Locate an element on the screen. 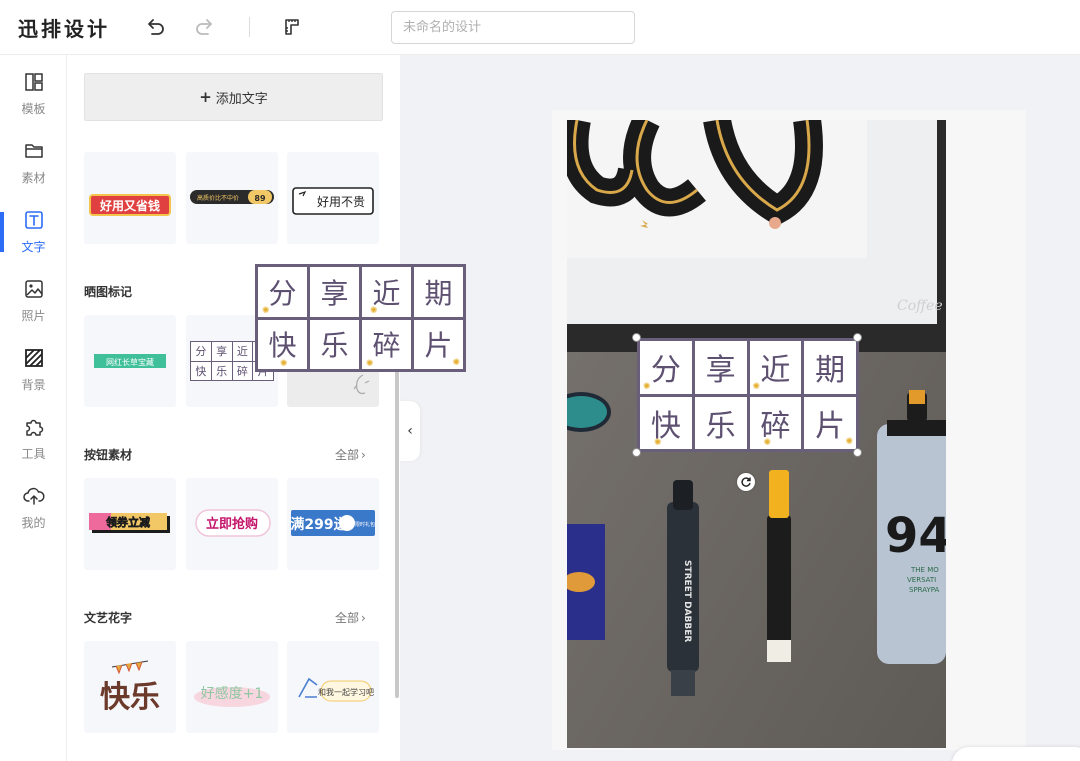  thumb-label: 领券立减 is located at coordinates (127, 522).